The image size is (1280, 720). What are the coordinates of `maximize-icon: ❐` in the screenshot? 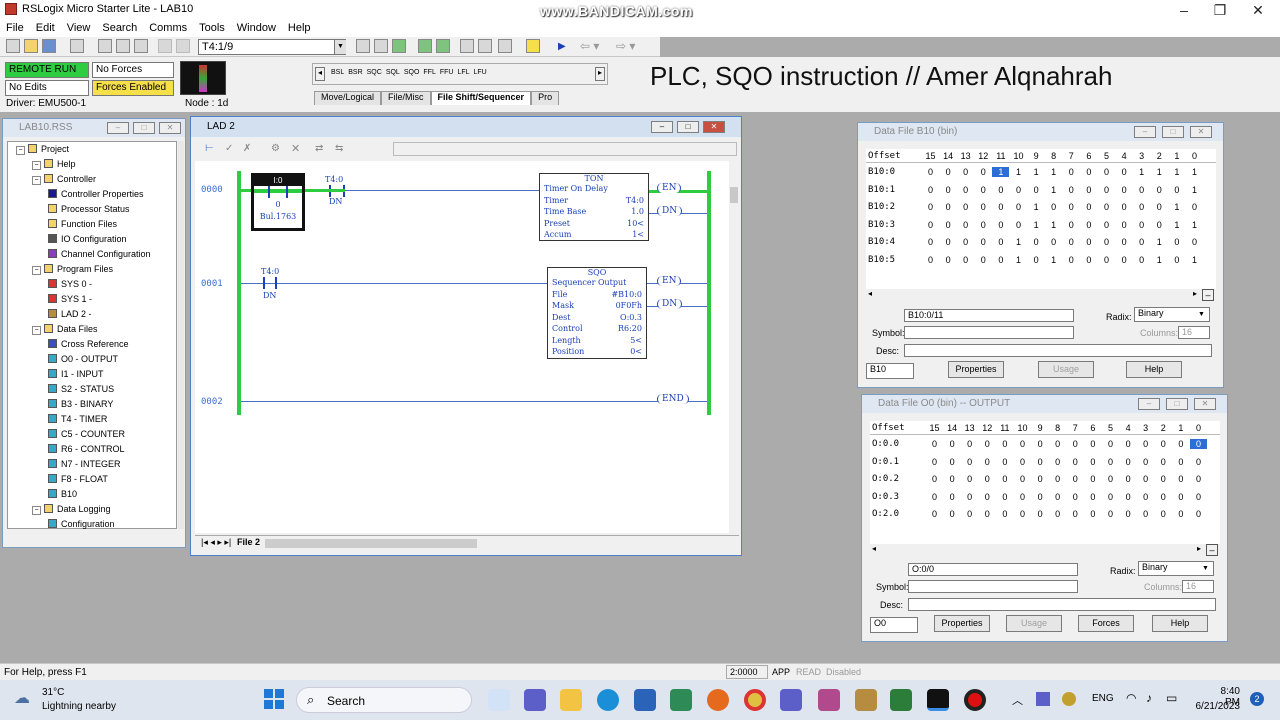 It's located at (1220, 10).